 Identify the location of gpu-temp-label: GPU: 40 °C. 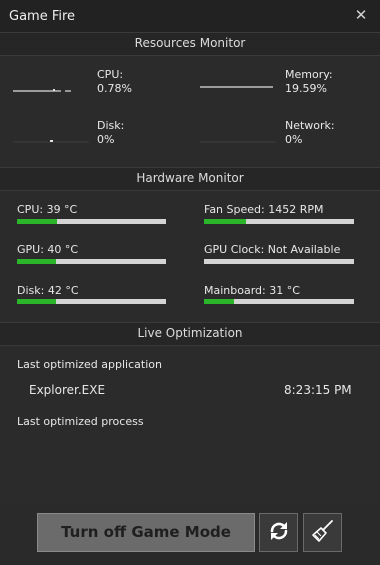
(48, 249).